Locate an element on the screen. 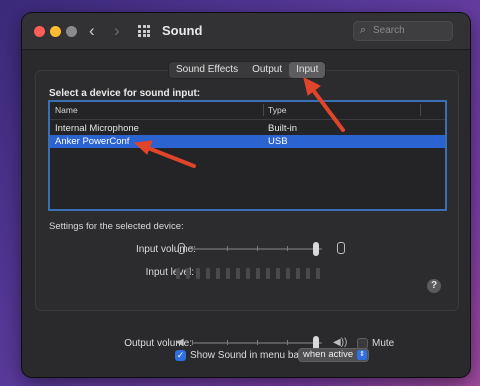  grid-icon is located at coordinates (144, 31).